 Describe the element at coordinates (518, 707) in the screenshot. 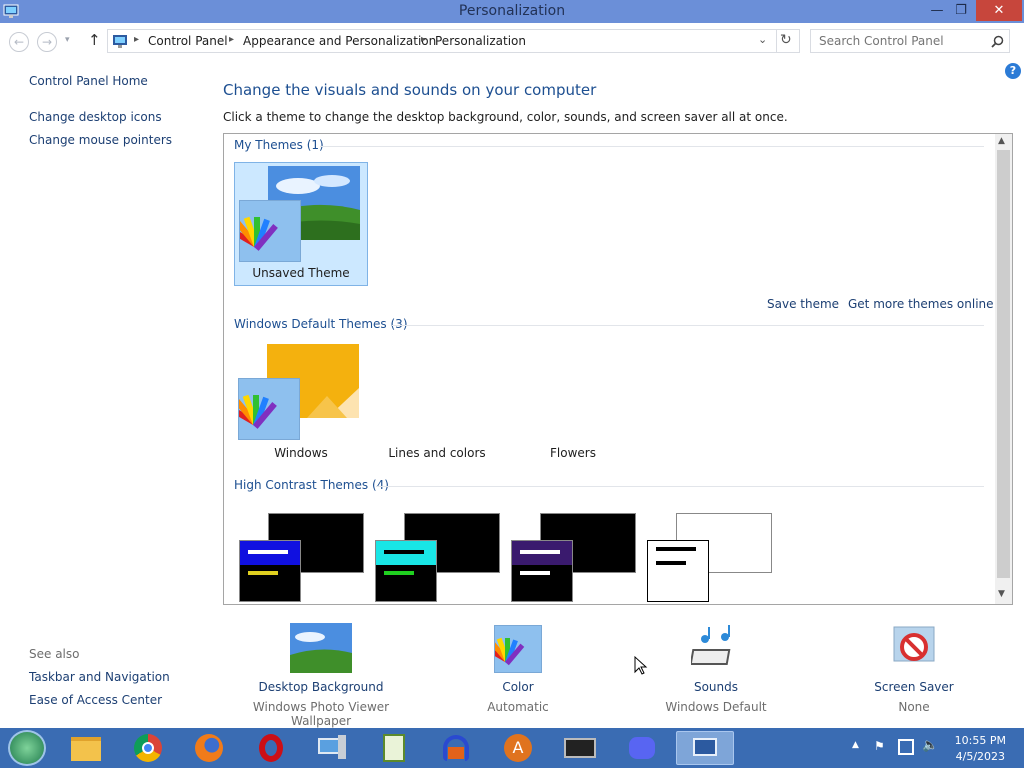

I see `color-value: Automatic` at that location.